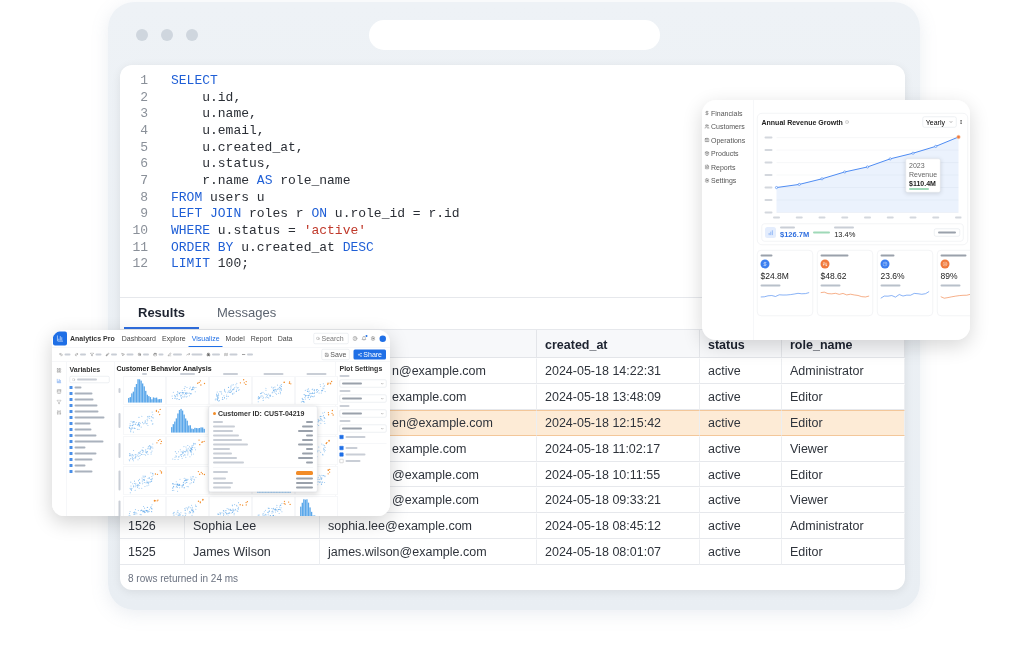 Image resolution: width=1024 pixels, height=656 pixels. Describe the element at coordinates (304, 473) in the screenshot. I see `segment-tag` at that location.